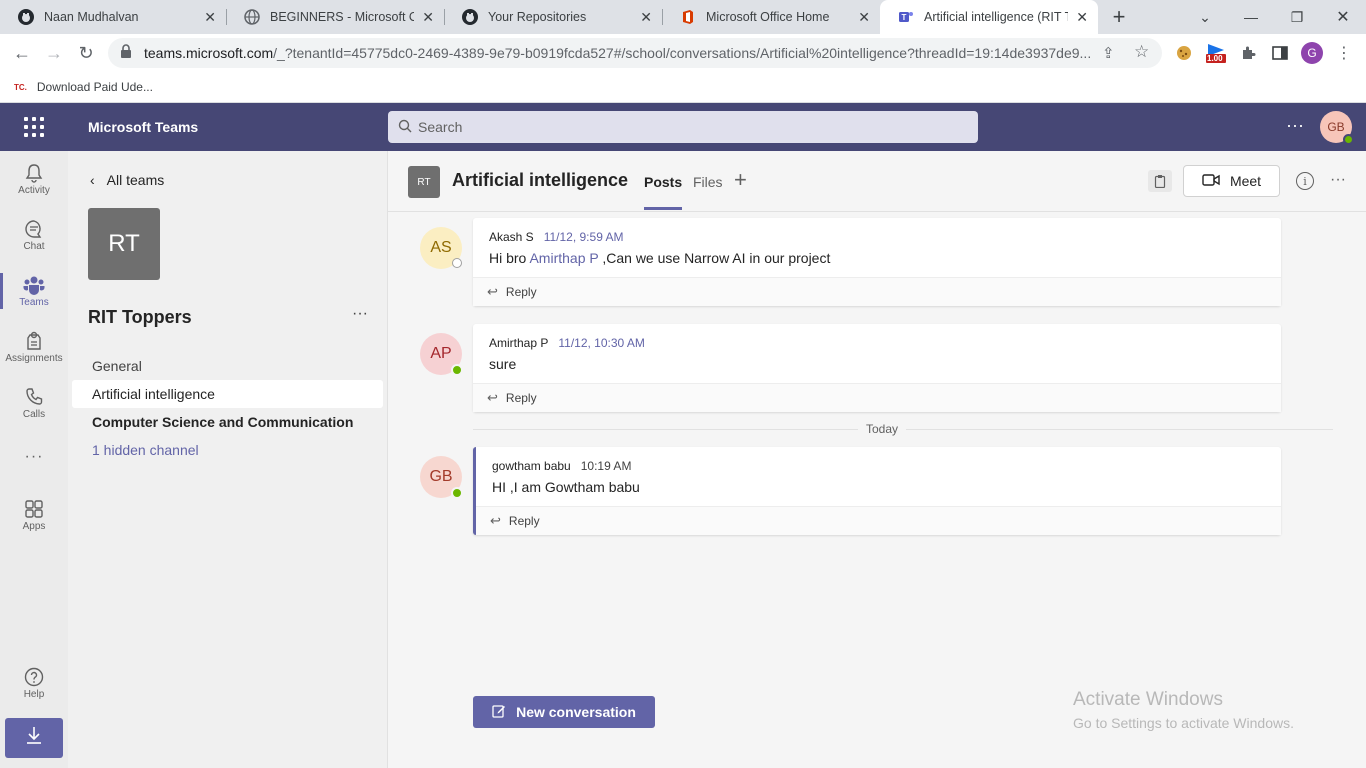 The height and width of the screenshot is (768, 1366). I want to click on assignments-icon, so click(34, 342).